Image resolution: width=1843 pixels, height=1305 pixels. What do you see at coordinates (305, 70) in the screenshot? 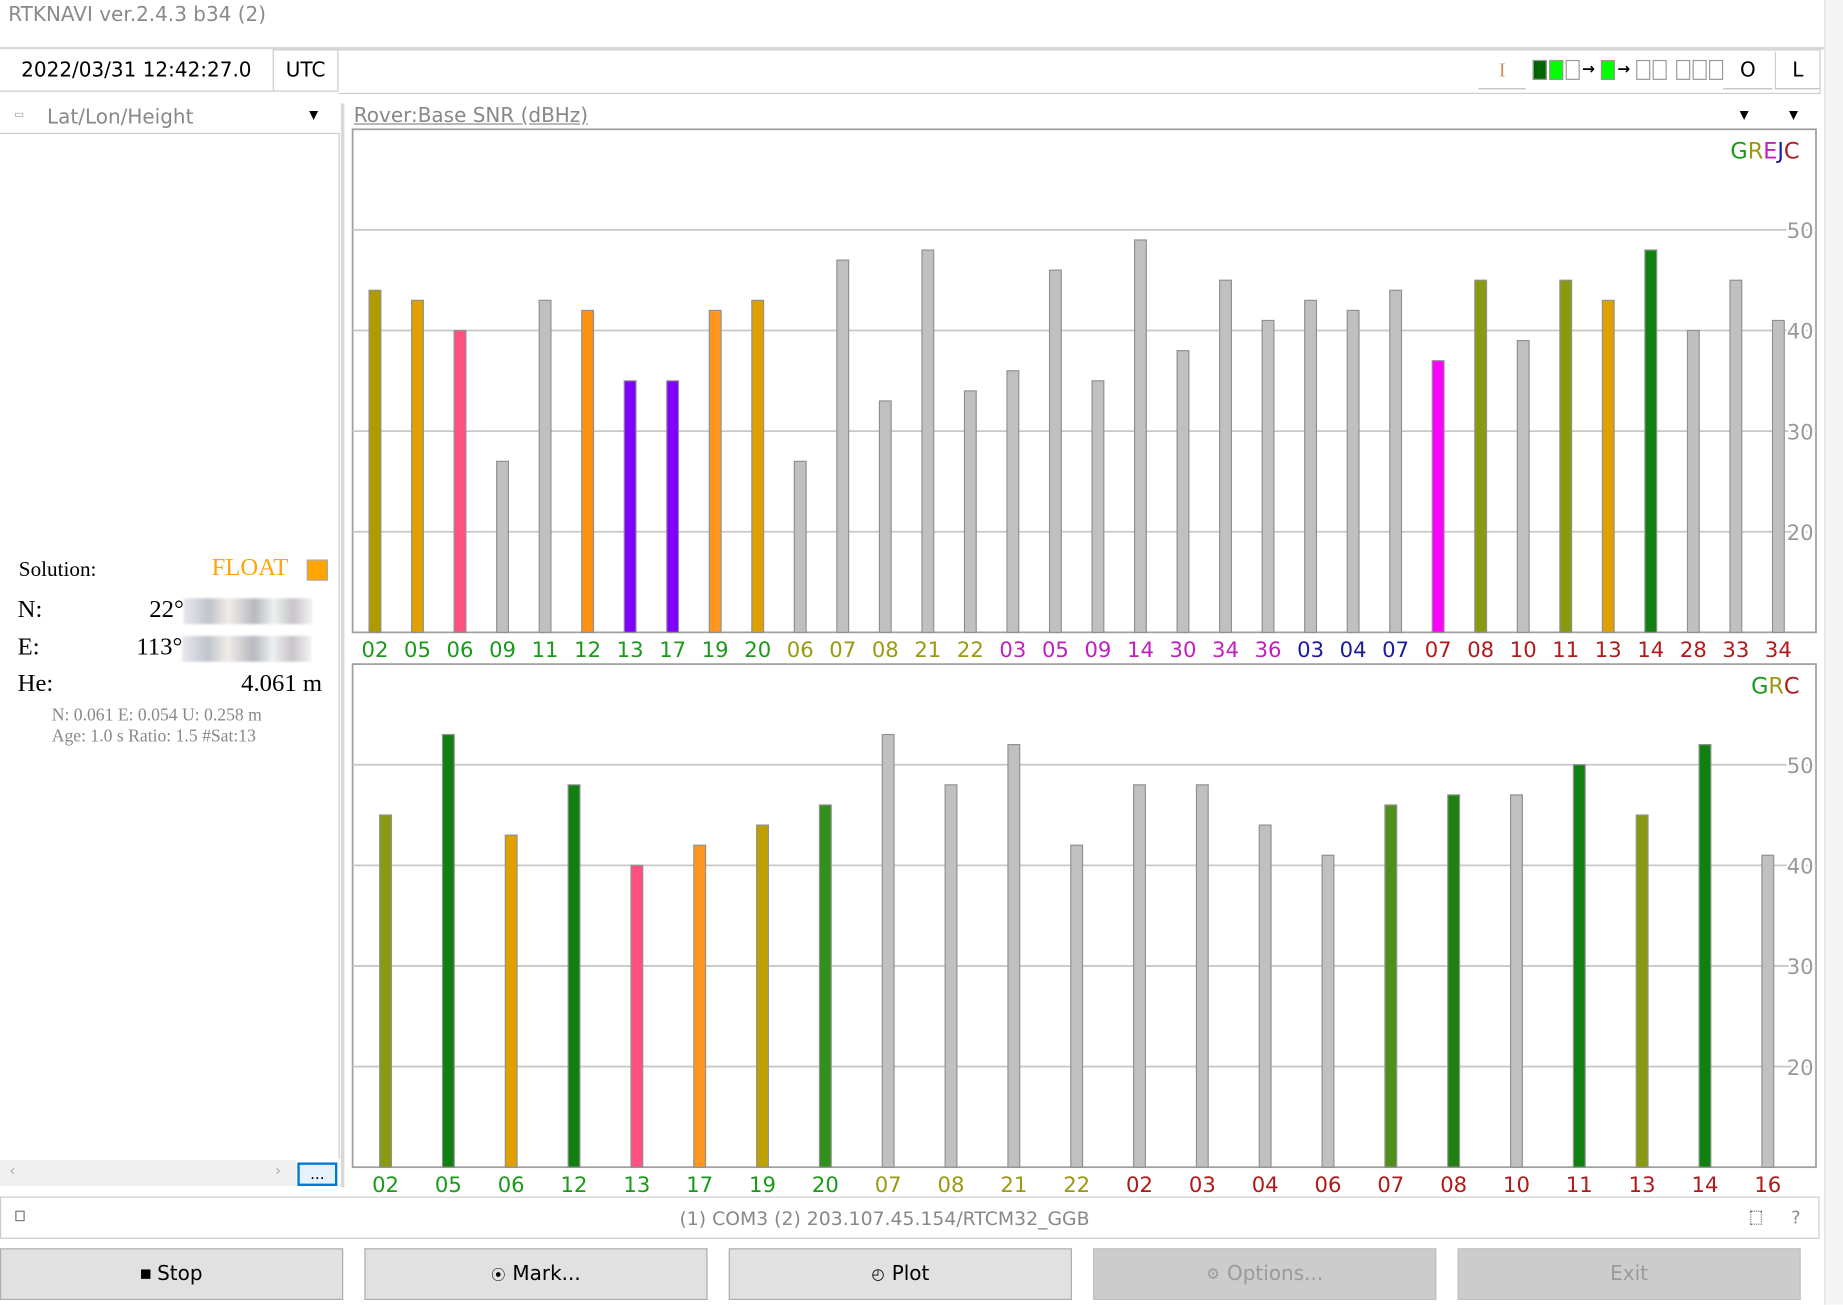
I see `time-system-button: UTC` at bounding box center [305, 70].